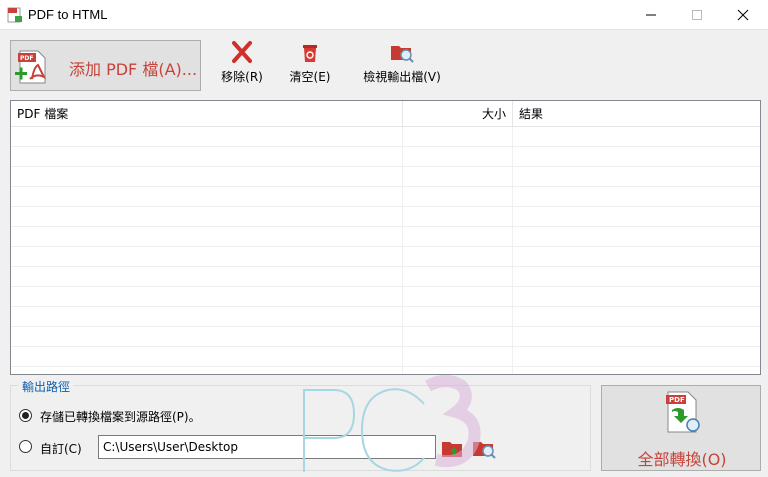 The image size is (768, 477). Describe the element at coordinates (25, 446) in the screenshot. I see `custom-path-radio` at that location.